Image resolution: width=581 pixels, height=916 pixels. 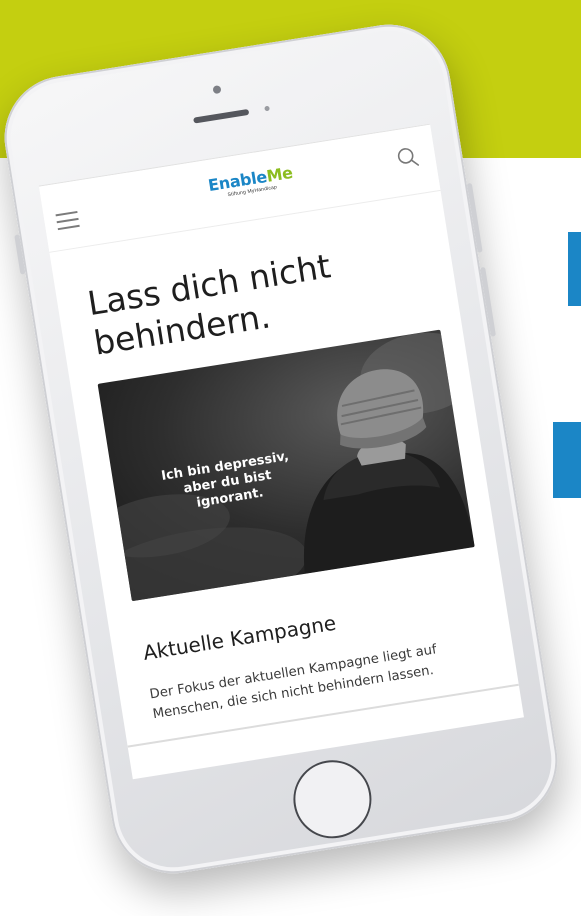 I want to click on phone-camera, so click(x=217, y=90).